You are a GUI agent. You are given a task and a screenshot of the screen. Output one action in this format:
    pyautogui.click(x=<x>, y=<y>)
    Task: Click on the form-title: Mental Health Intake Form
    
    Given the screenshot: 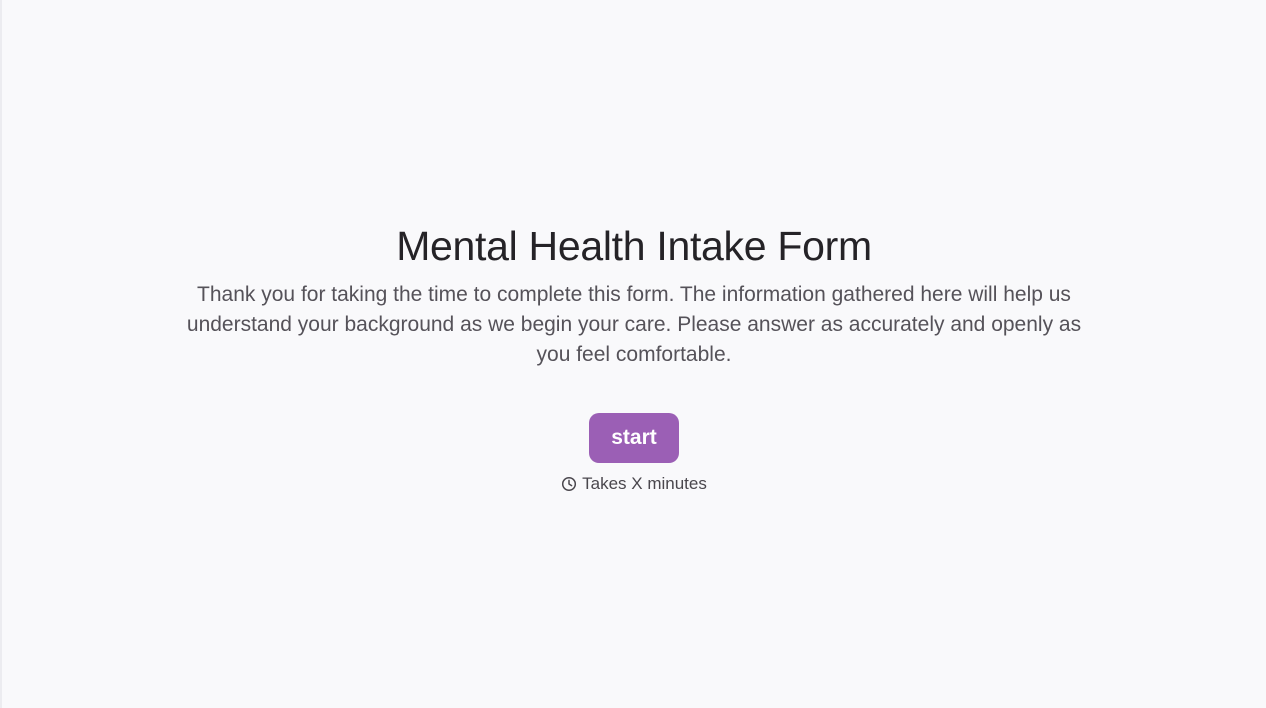 What is the action you would take?
    pyautogui.click(x=634, y=246)
    